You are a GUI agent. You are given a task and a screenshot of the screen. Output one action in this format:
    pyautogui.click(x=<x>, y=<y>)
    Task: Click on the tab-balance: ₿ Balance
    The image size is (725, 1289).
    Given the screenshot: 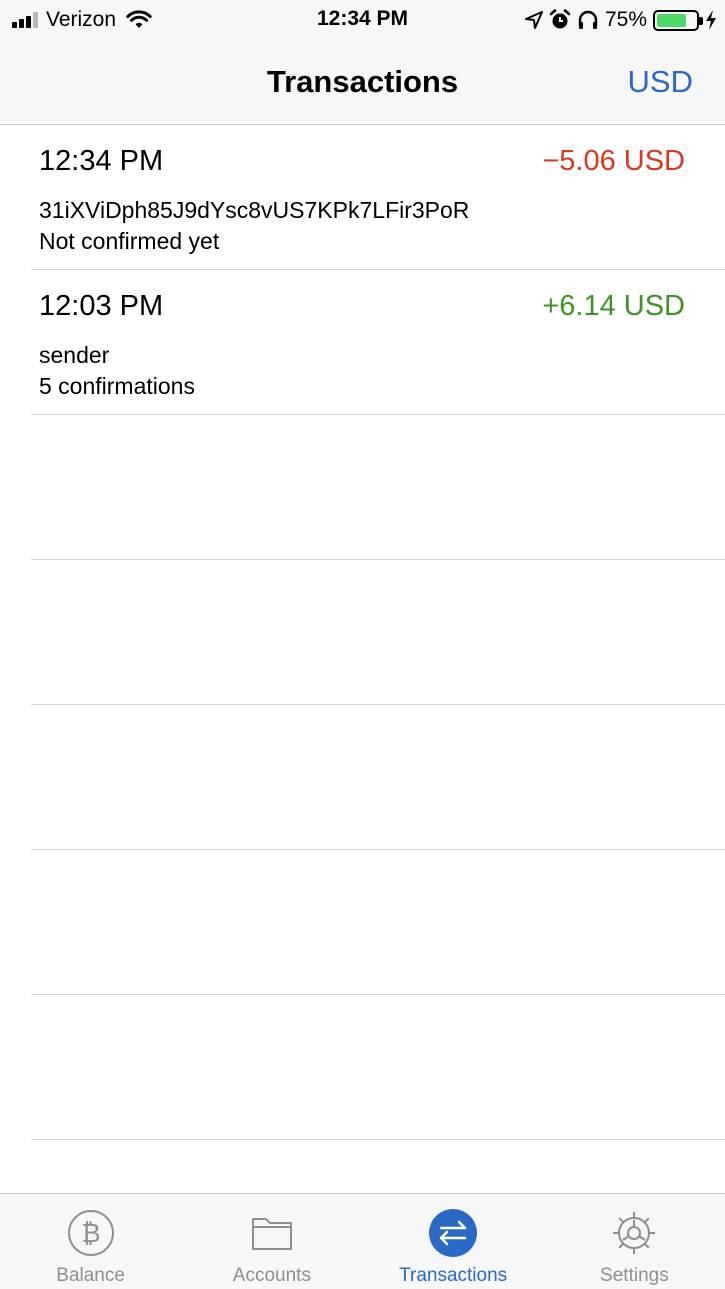 What is the action you would take?
    pyautogui.click(x=90, y=1241)
    